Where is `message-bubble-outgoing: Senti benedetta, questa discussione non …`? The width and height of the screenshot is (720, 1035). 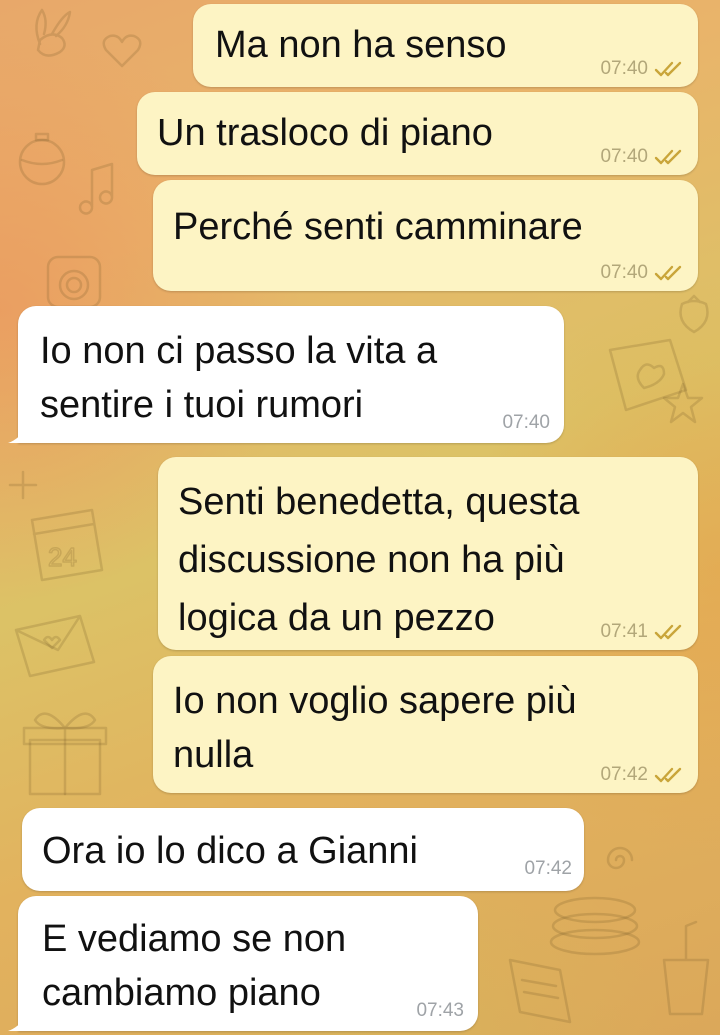 message-bubble-outgoing: Senti benedetta, questa discussione non … is located at coordinates (428, 553).